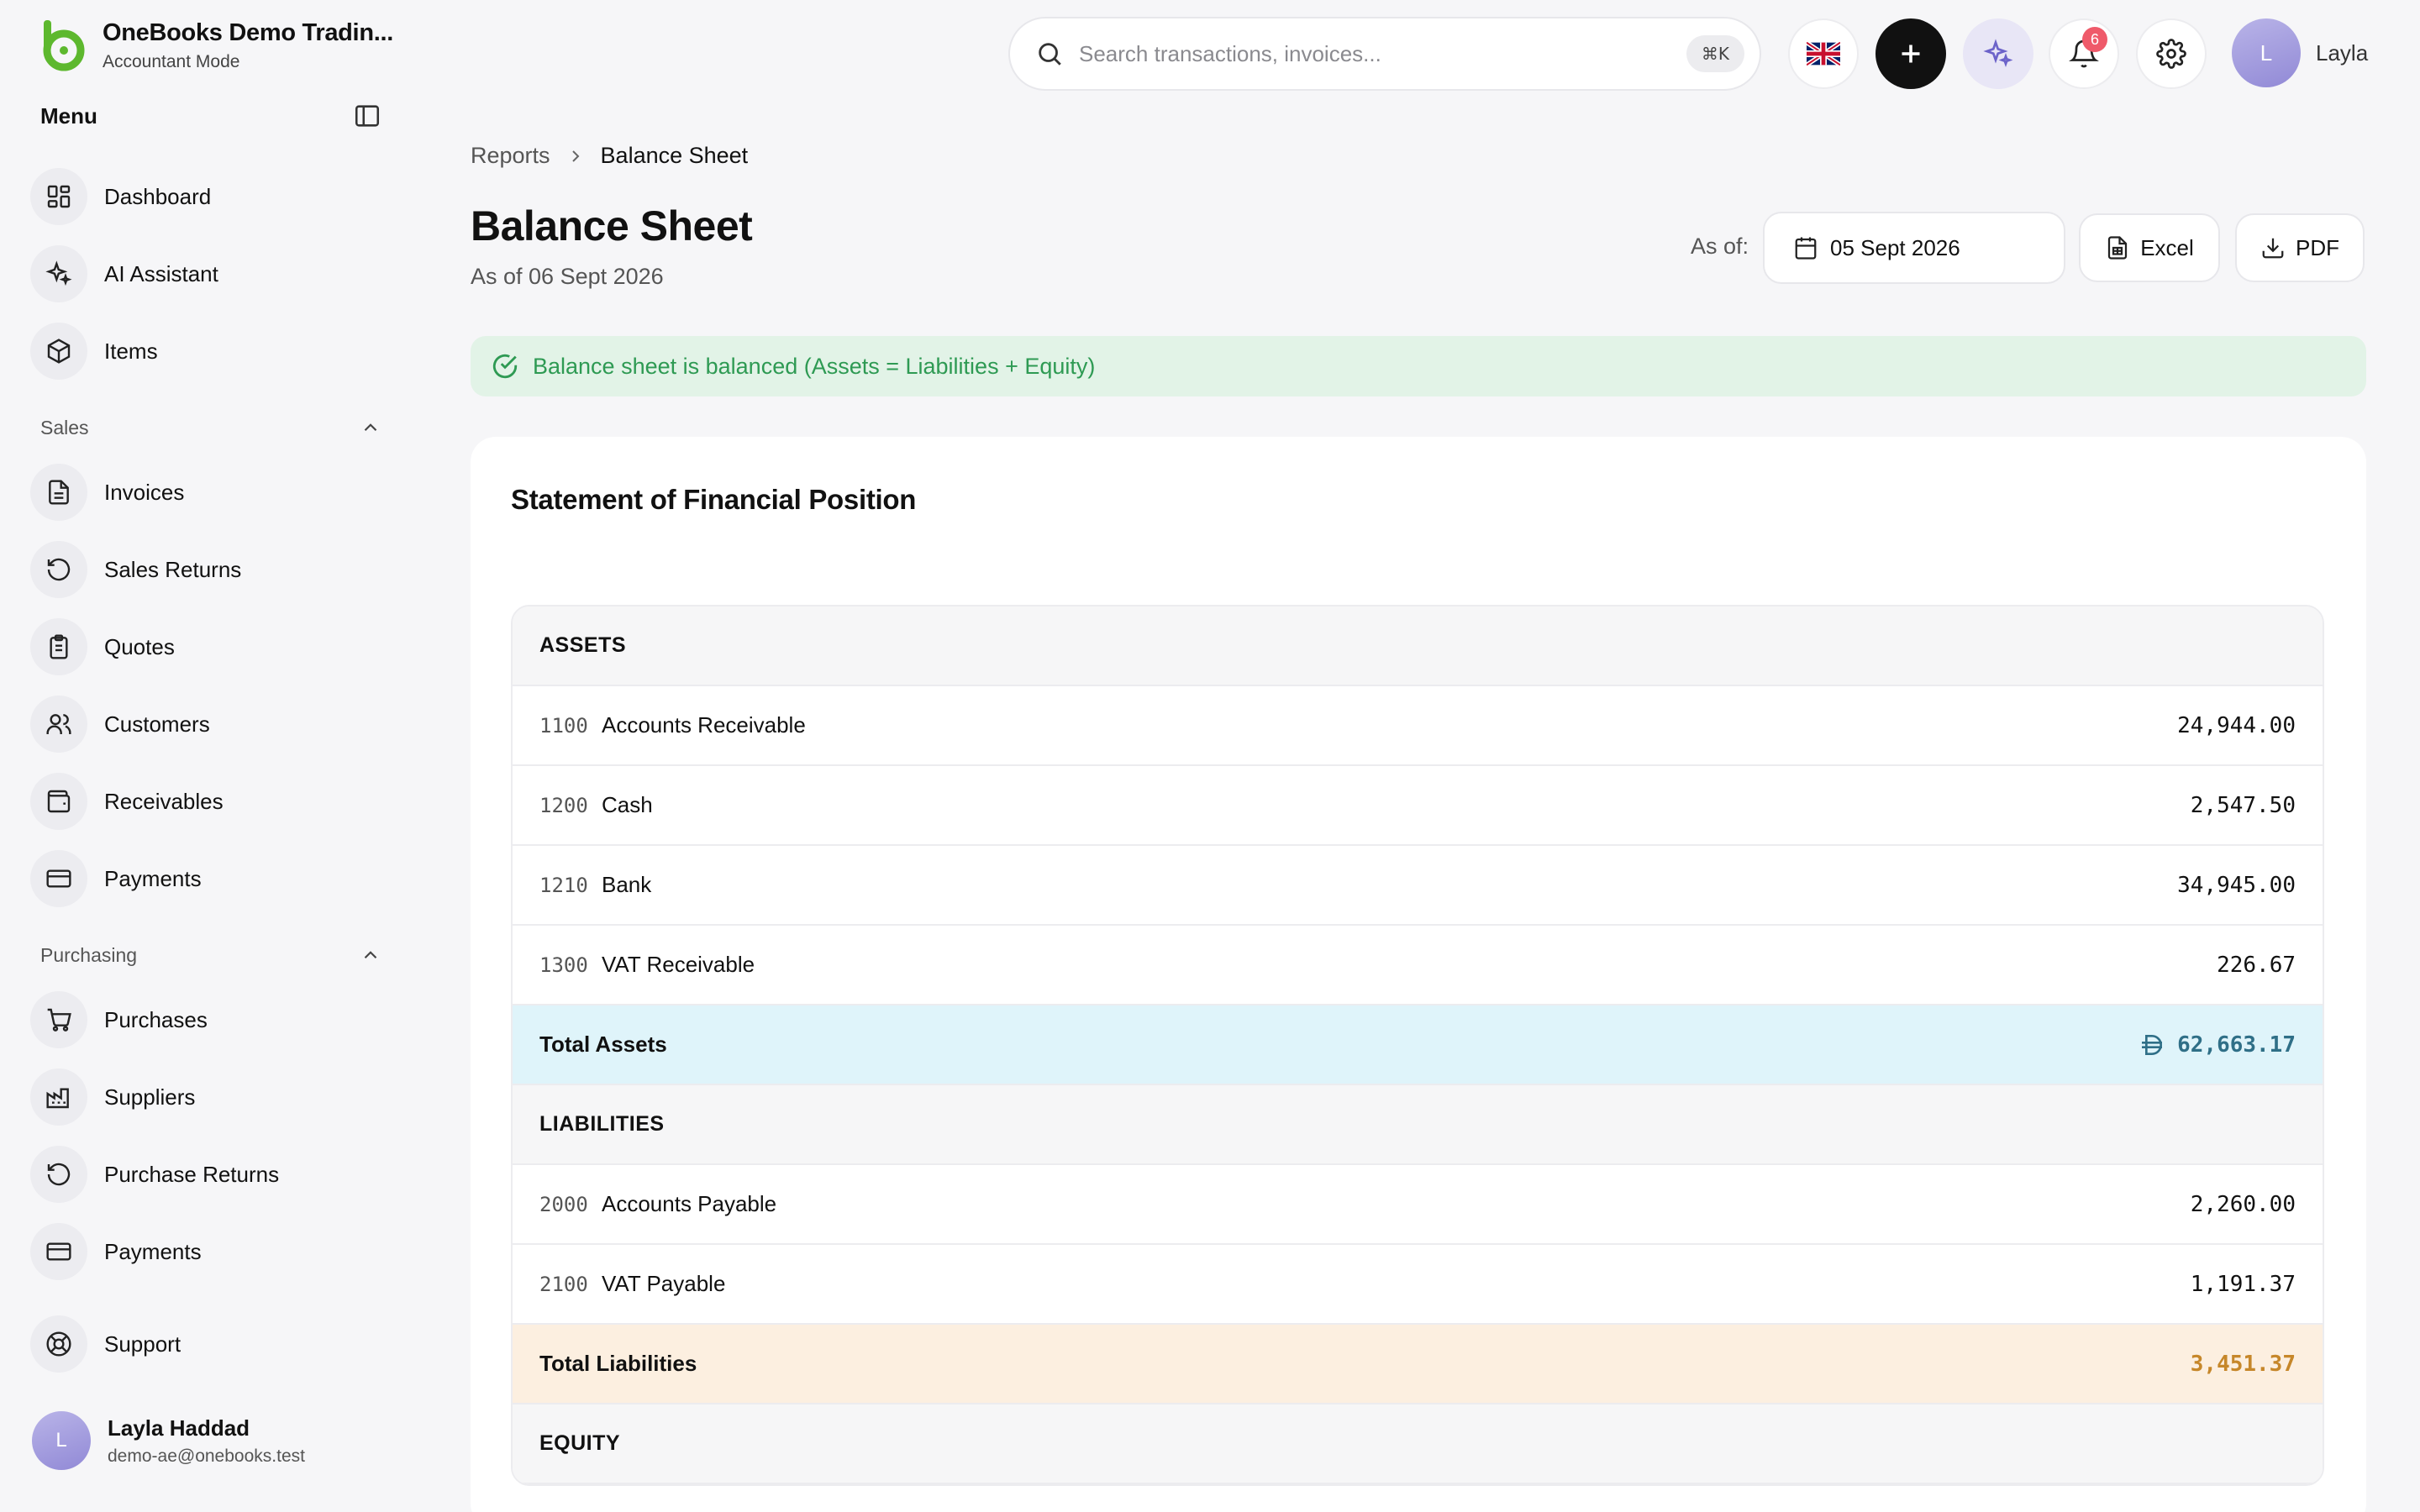 This screenshot has width=2420, height=1512. I want to click on sidebar-item-items: Items, so click(206, 351).